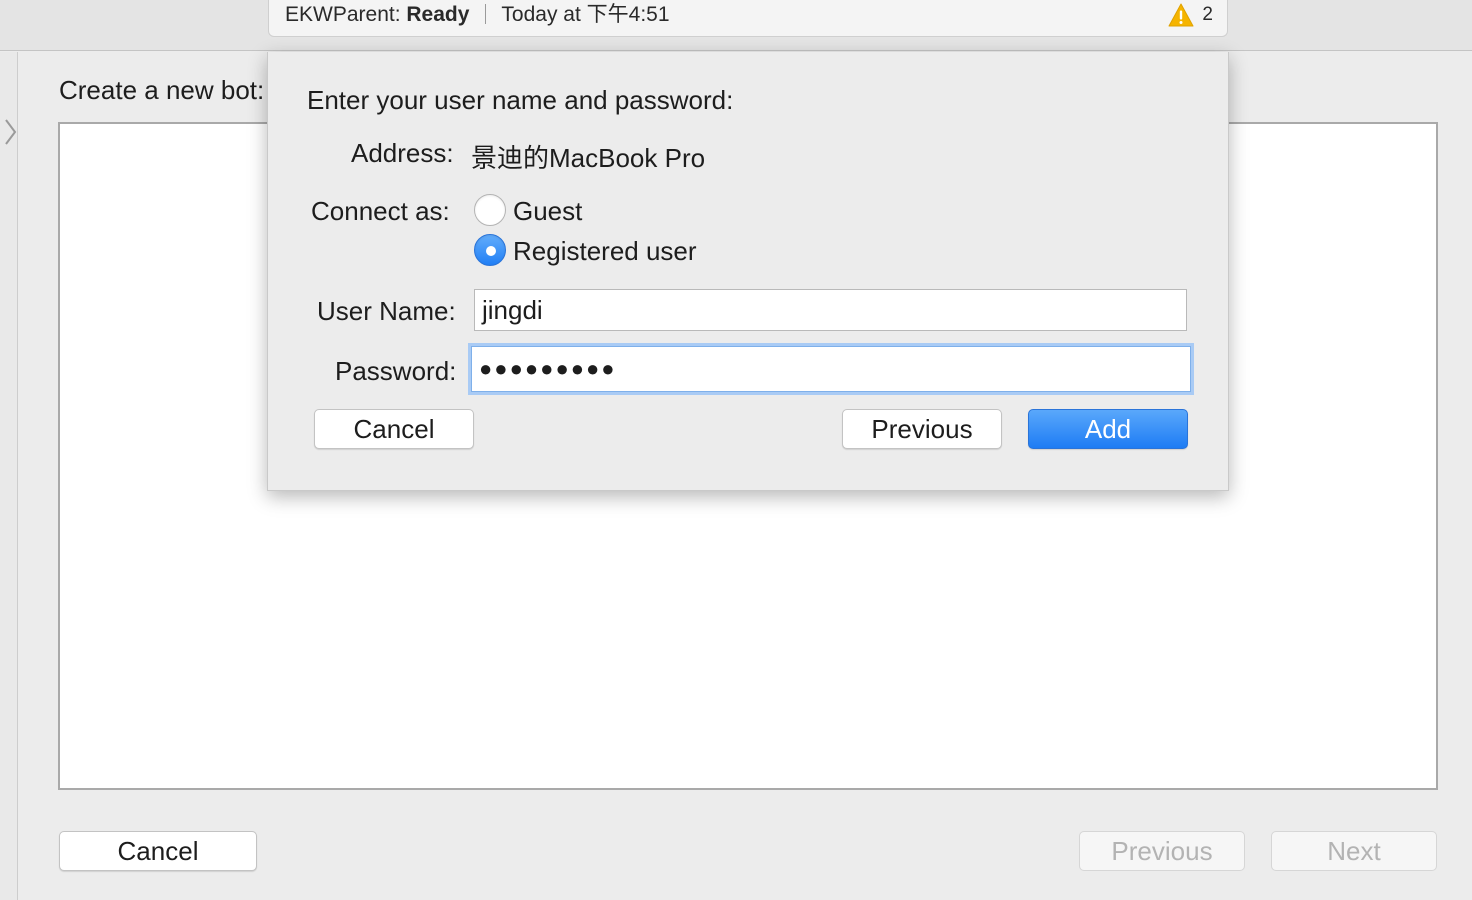  Describe the element at coordinates (402, 153) in the screenshot. I see `address-label: Address:` at that location.